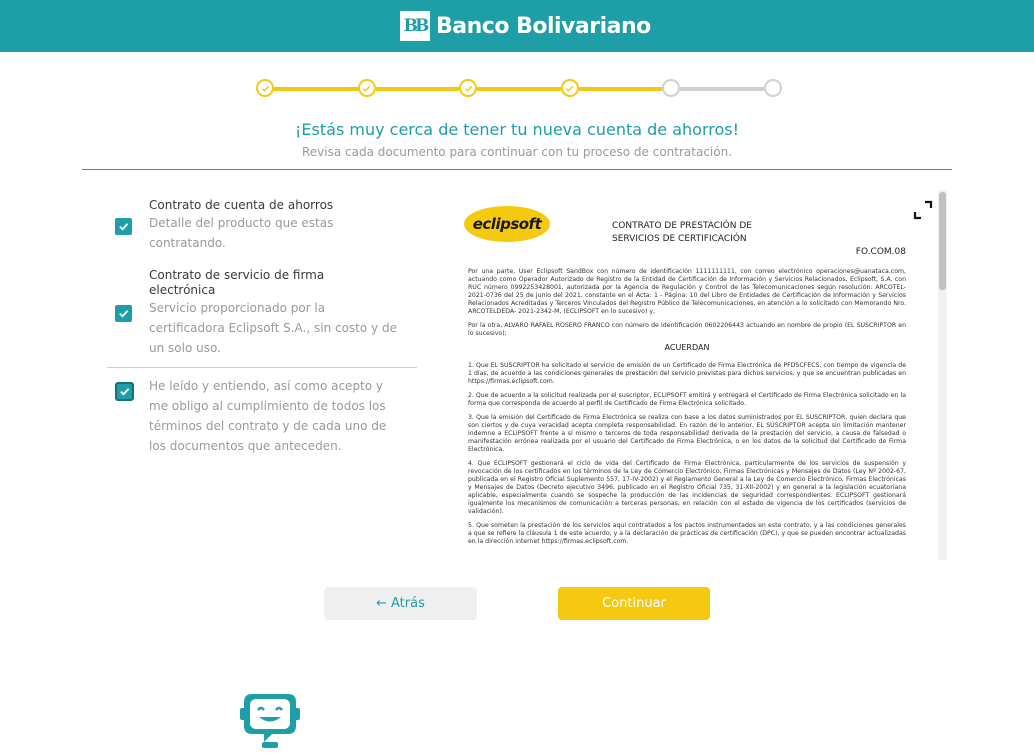 This screenshot has width=1034, height=753. Describe the element at coordinates (517, 169) in the screenshot. I see `section-divider` at that location.